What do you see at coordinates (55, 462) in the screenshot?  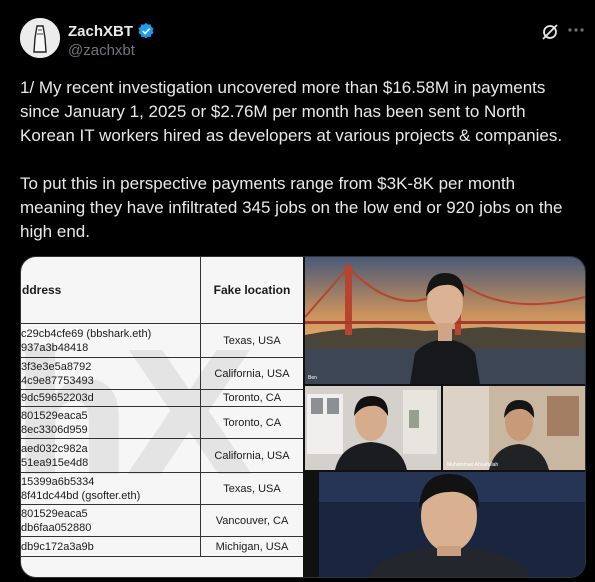 I see `address-line: 51ea915e4d8` at bounding box center [55, 462].